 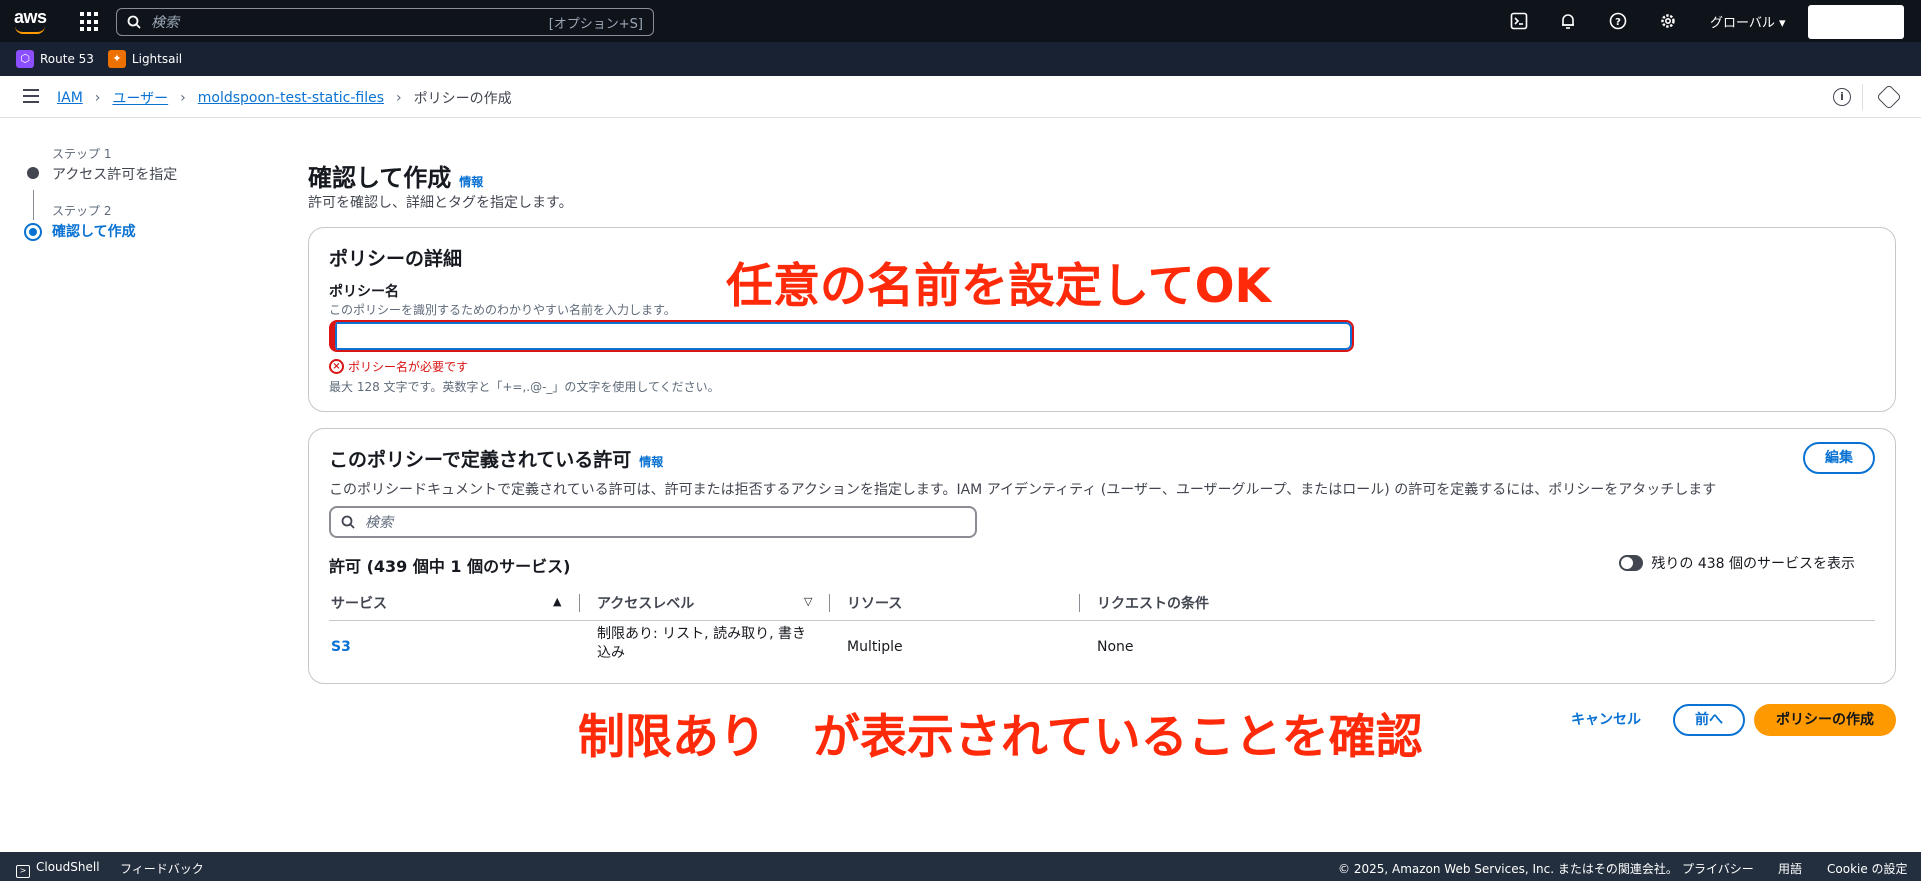 I want to click on column-header-access-level: アクセスレベル, so click(x=645, y=603).